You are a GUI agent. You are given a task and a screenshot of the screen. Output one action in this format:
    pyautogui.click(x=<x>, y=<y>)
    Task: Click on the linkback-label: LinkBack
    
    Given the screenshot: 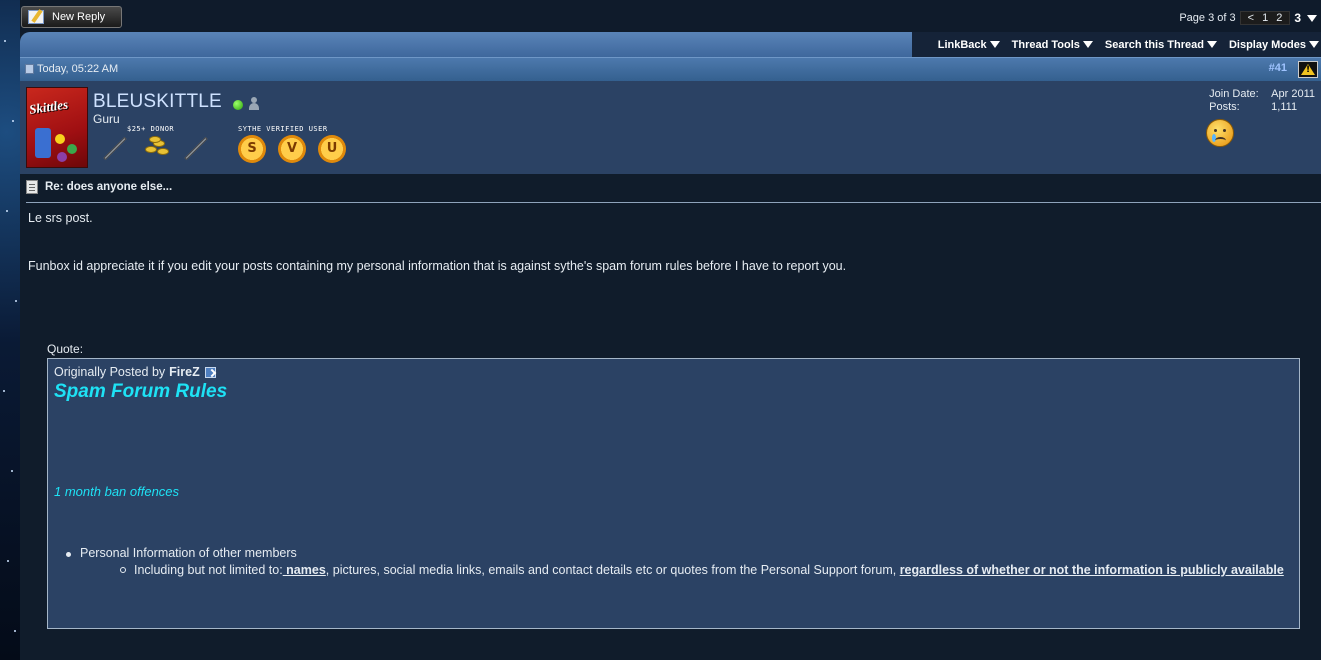 What is the action you would take?
    pyautogui.click(x=962, y=44)
    